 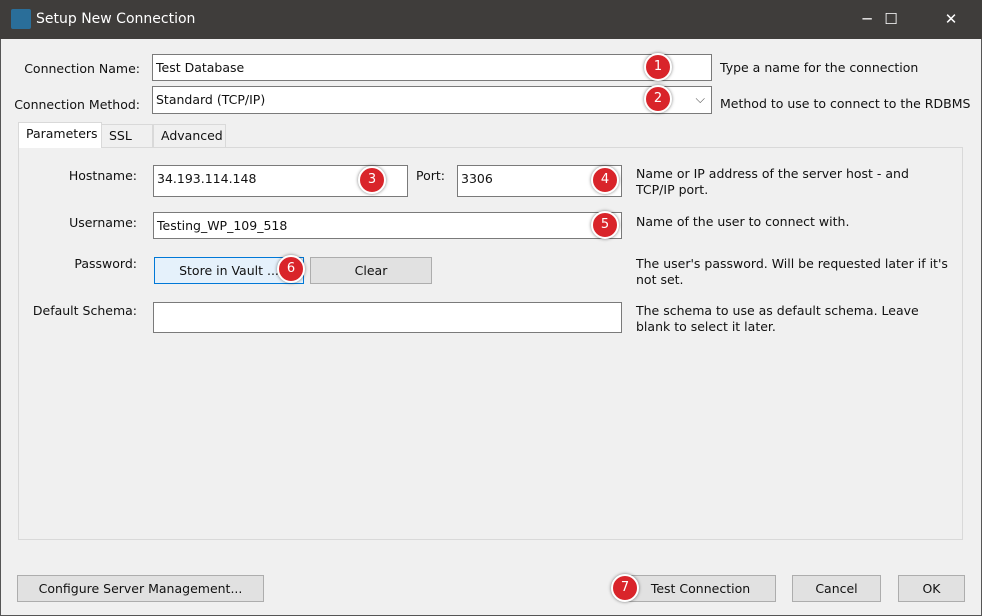 I want to click on connection-name-input: Test Database, so click(x=432, y=67).